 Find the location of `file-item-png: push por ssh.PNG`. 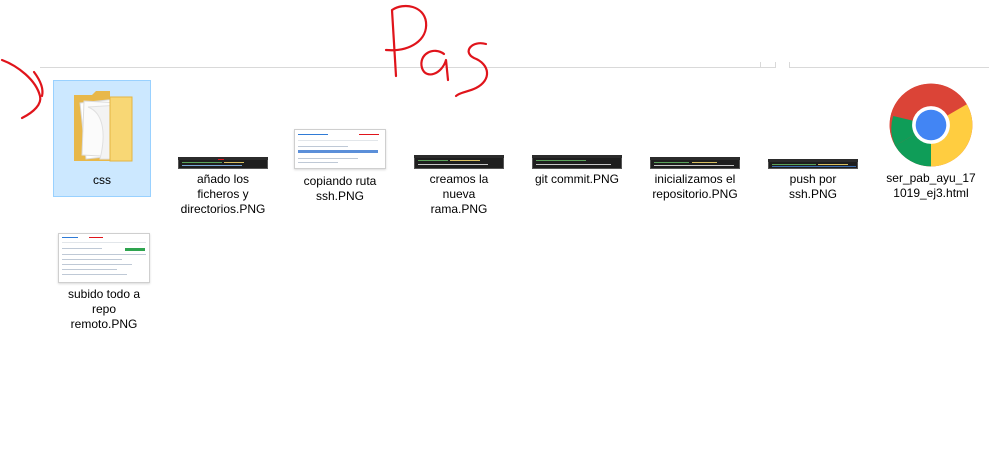

file-item-png: push por ssh.PNG is located at coordinates (813, 141).